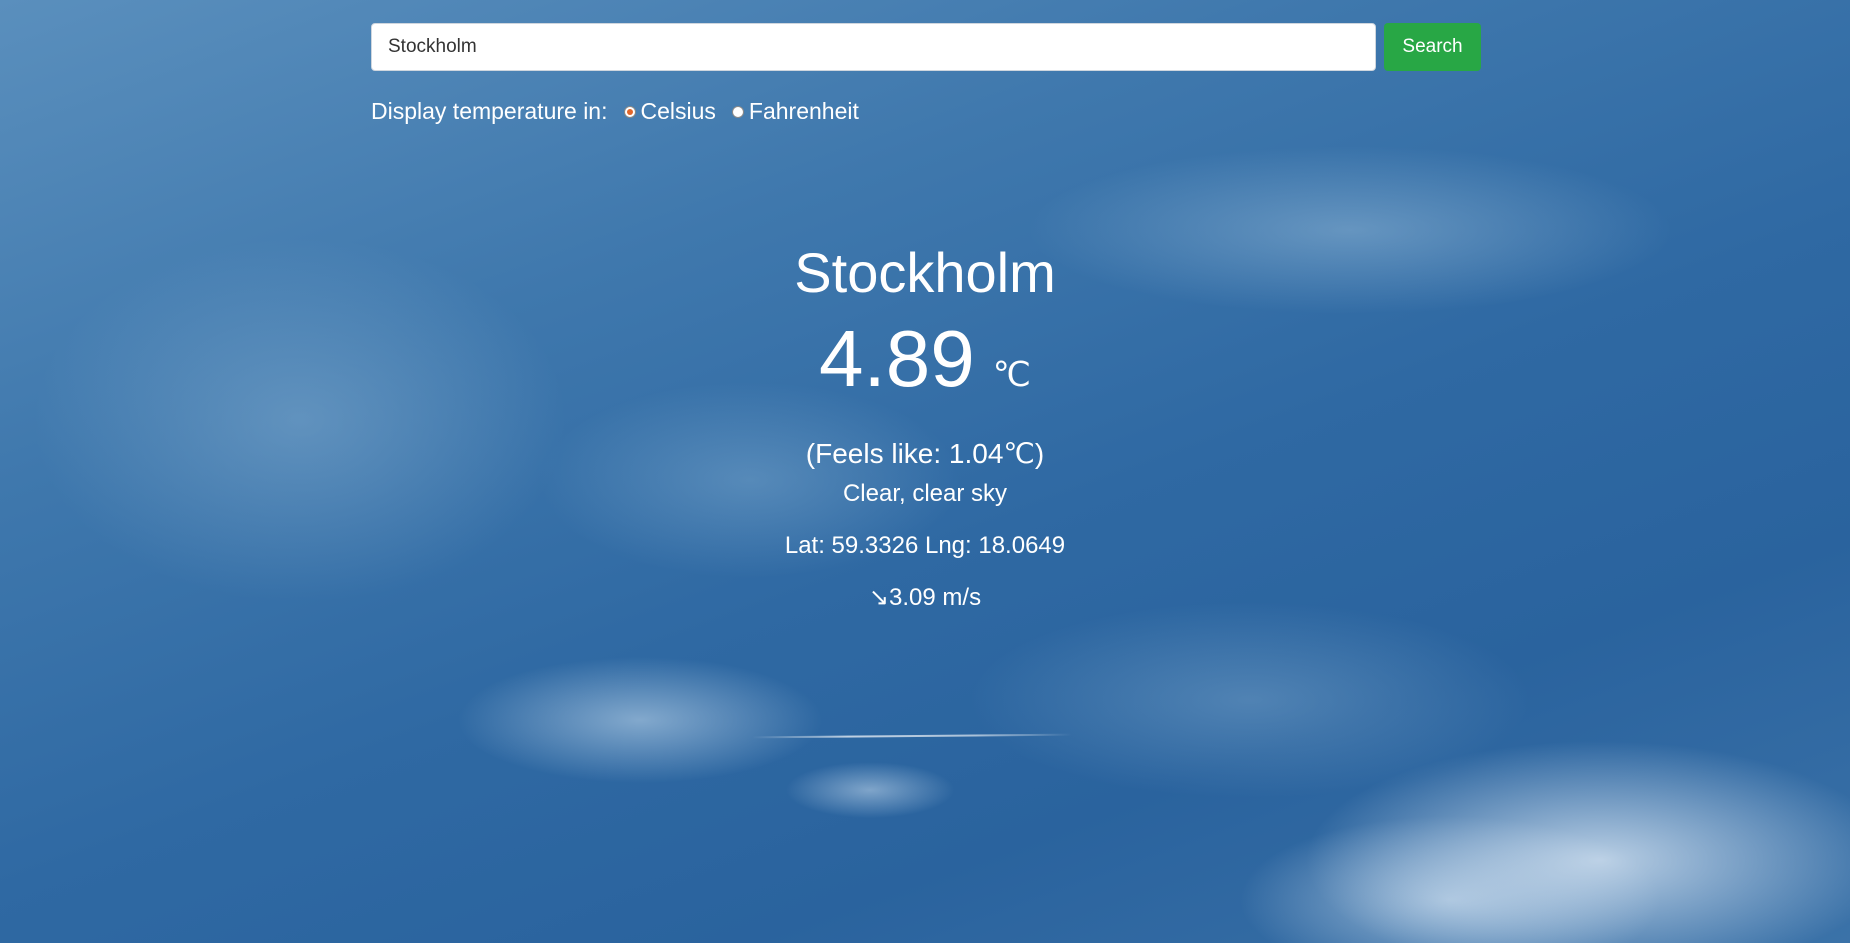 The height and width of the screenshot is (943, 1850). I want to click on celsius-label: Celsius, so click(678, 111).